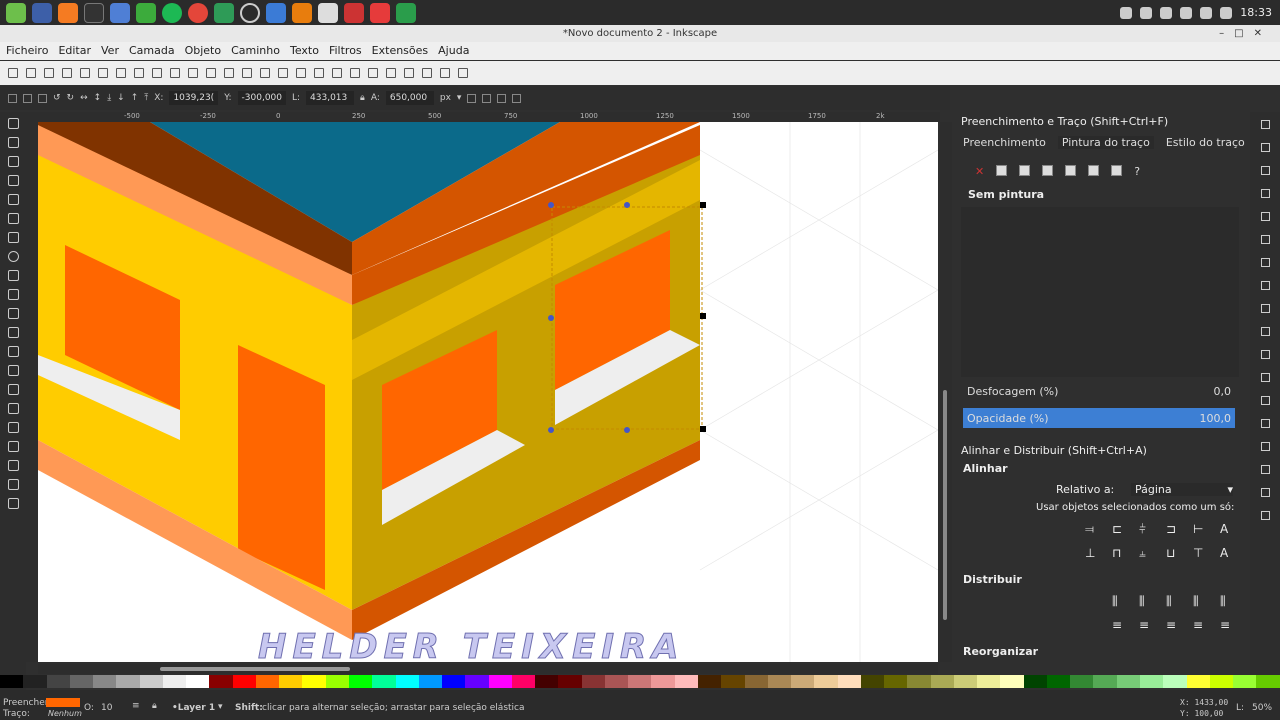 Image resolution: width=1280 pixels, height=720 pixels. What do you see at coordinates (65, 713) in the screenshot?
I see `stroke-value: Nenhum` at bounding box center [65, 713].